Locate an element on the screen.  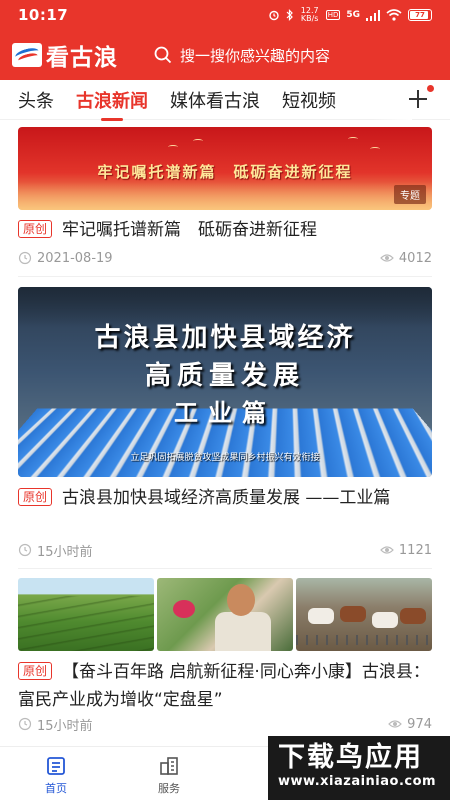
nav-home: 首页 is located at coordinates (56, 775).